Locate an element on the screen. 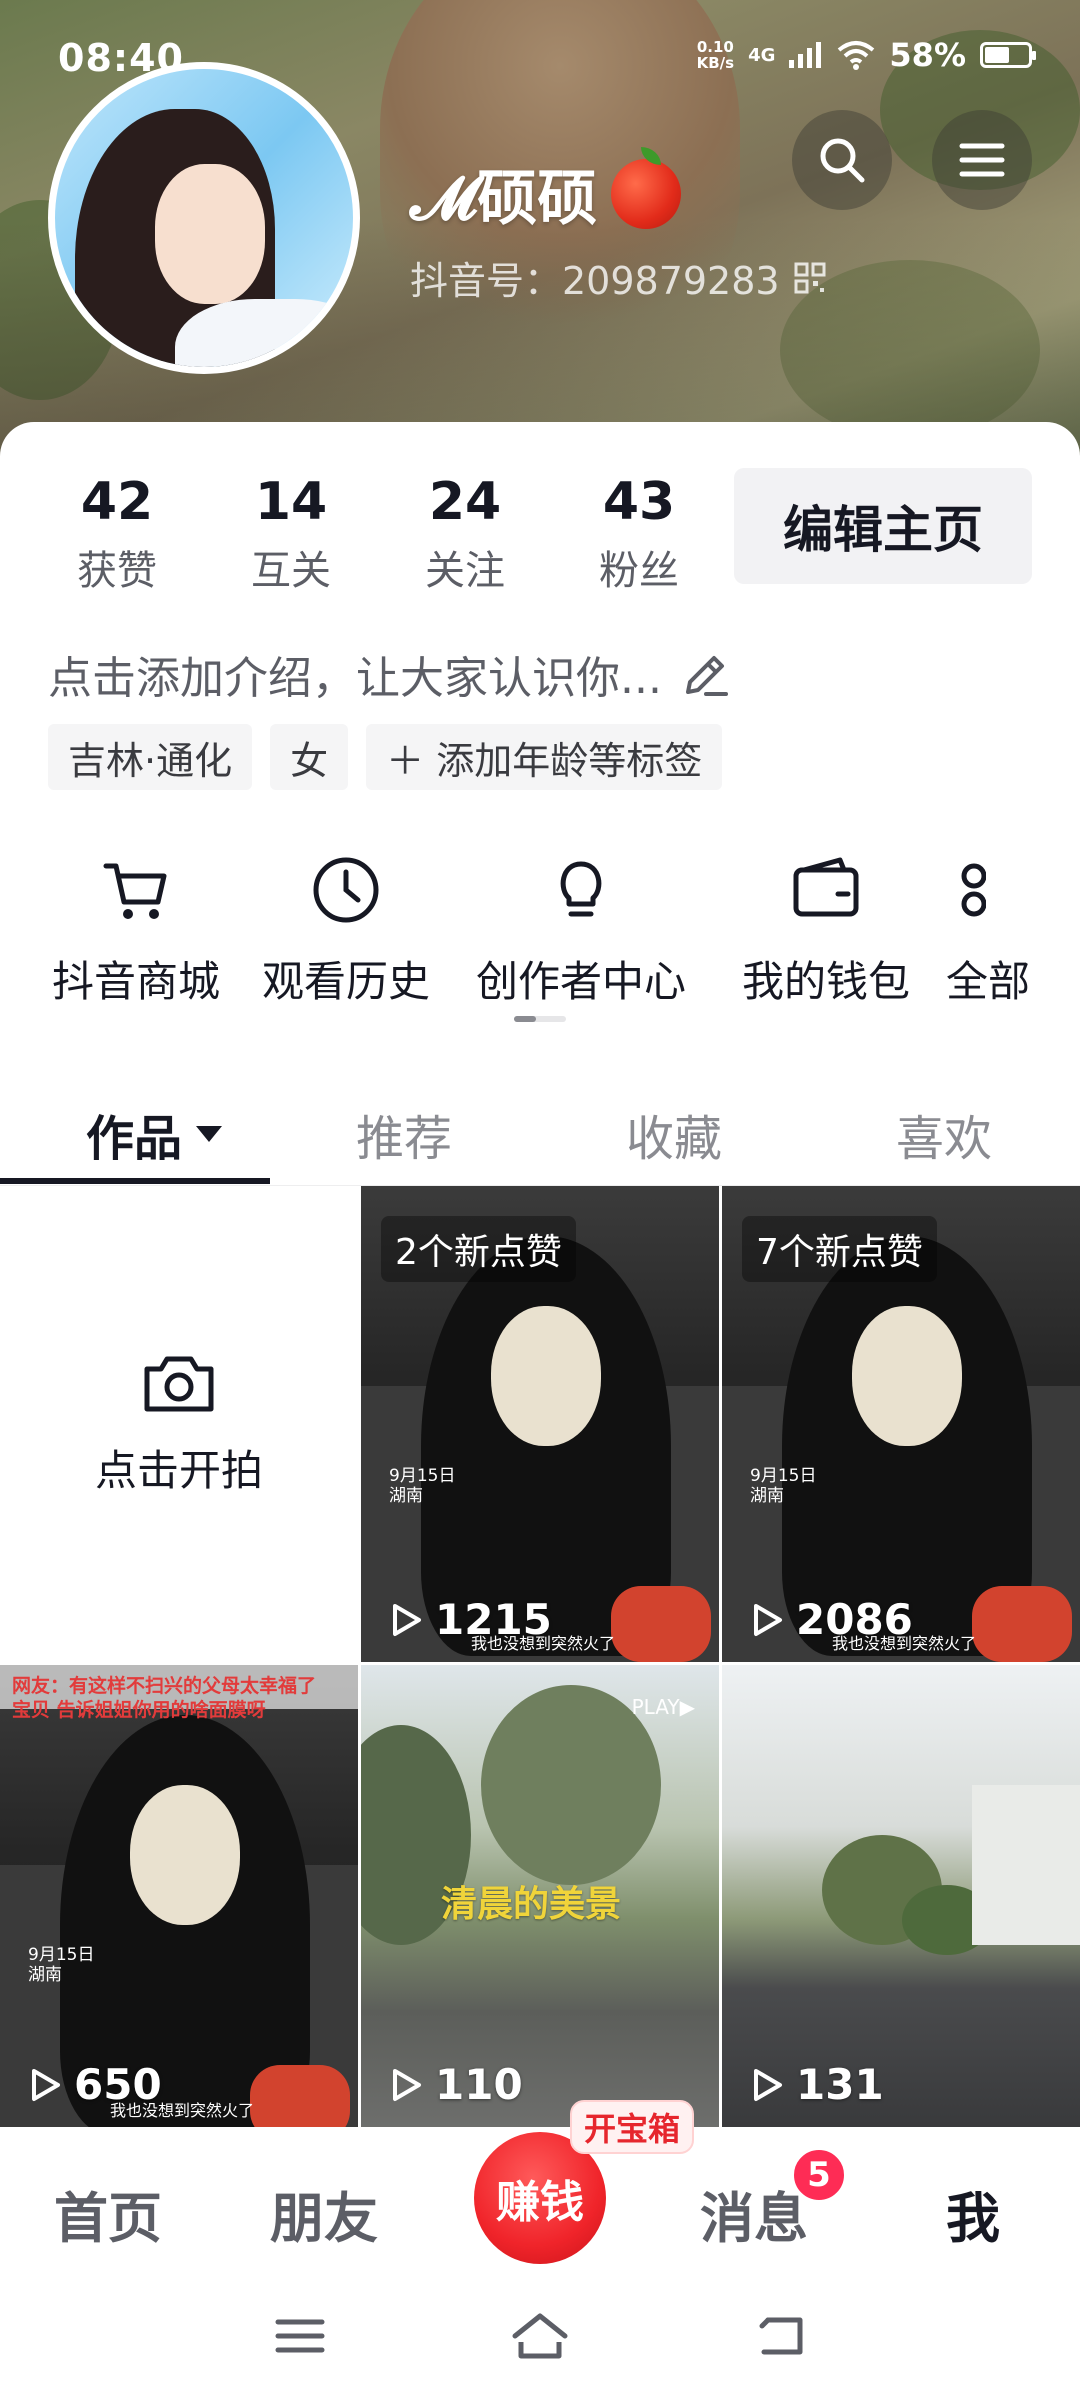 The height and width of the screenshot is (2400, 1080). more-icon is located at coordinates (973, 890).